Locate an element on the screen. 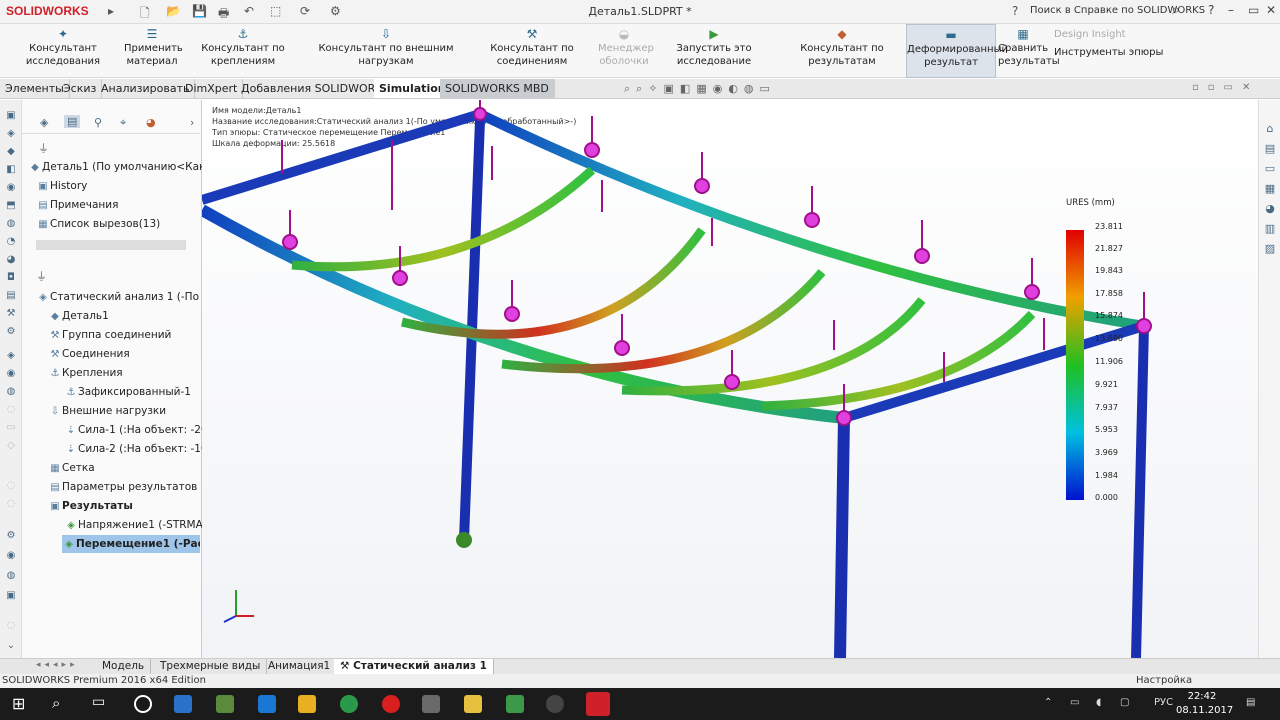 The image size is (1280, 720). sim-icon-5: ▭ is located at coordinates (11, 428).